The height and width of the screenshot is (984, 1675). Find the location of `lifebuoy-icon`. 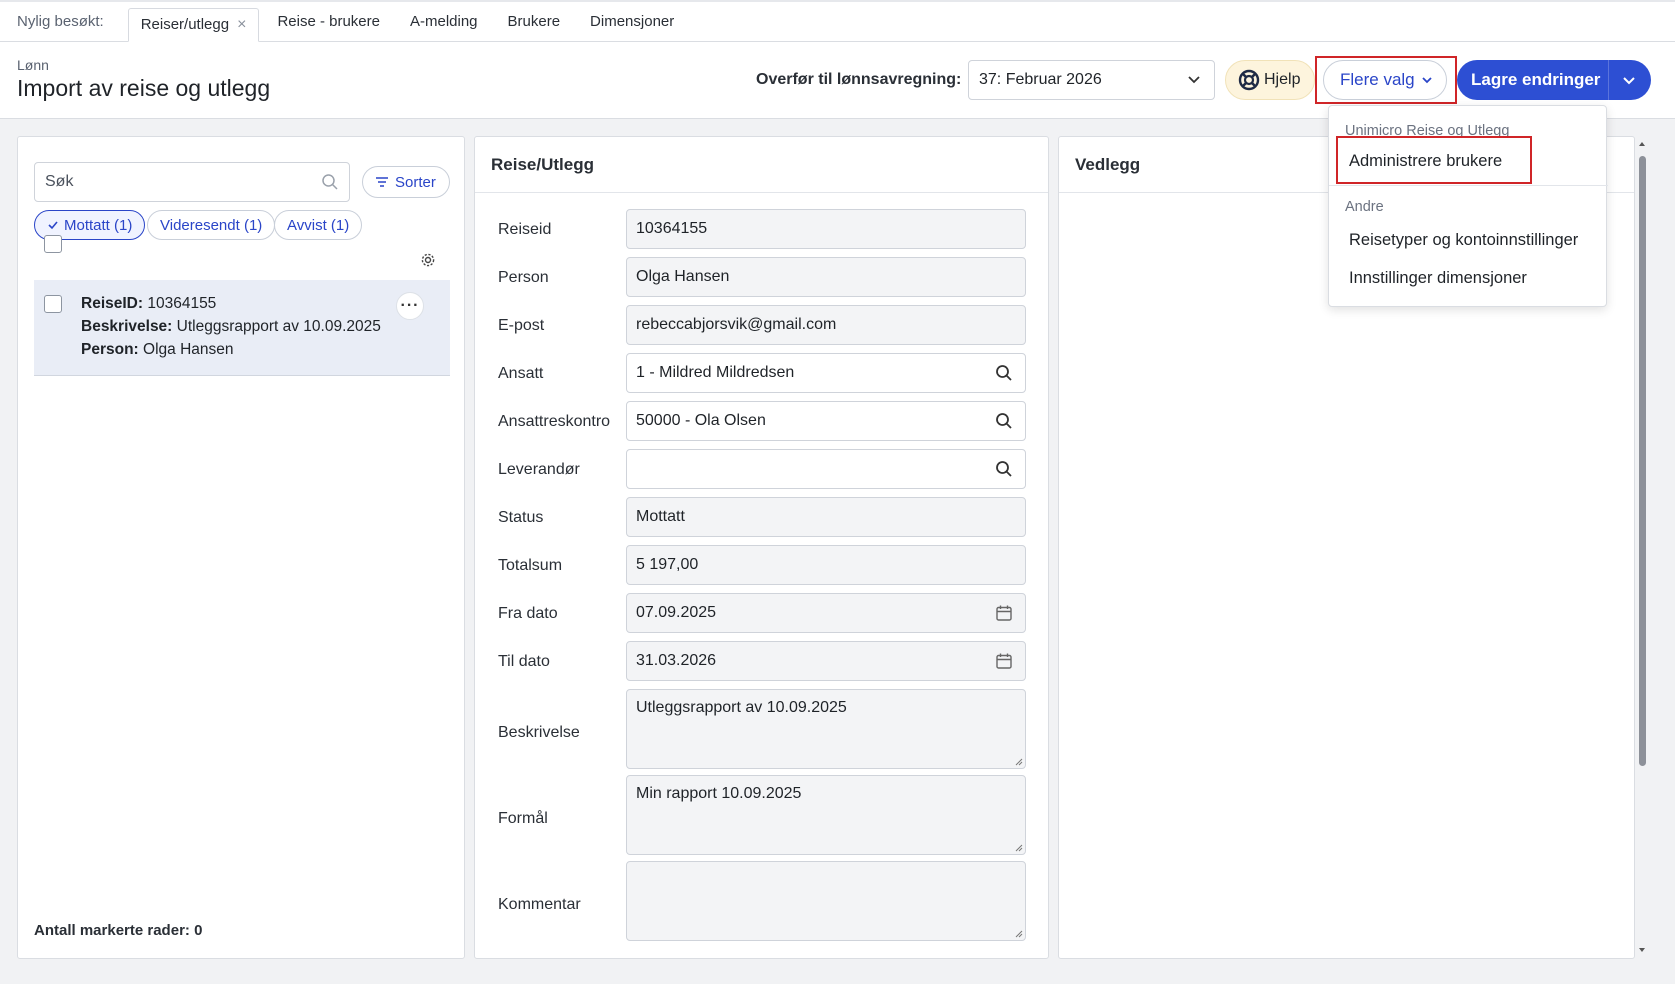

lifebuoy-icon is located at coordinates (1249, 80).